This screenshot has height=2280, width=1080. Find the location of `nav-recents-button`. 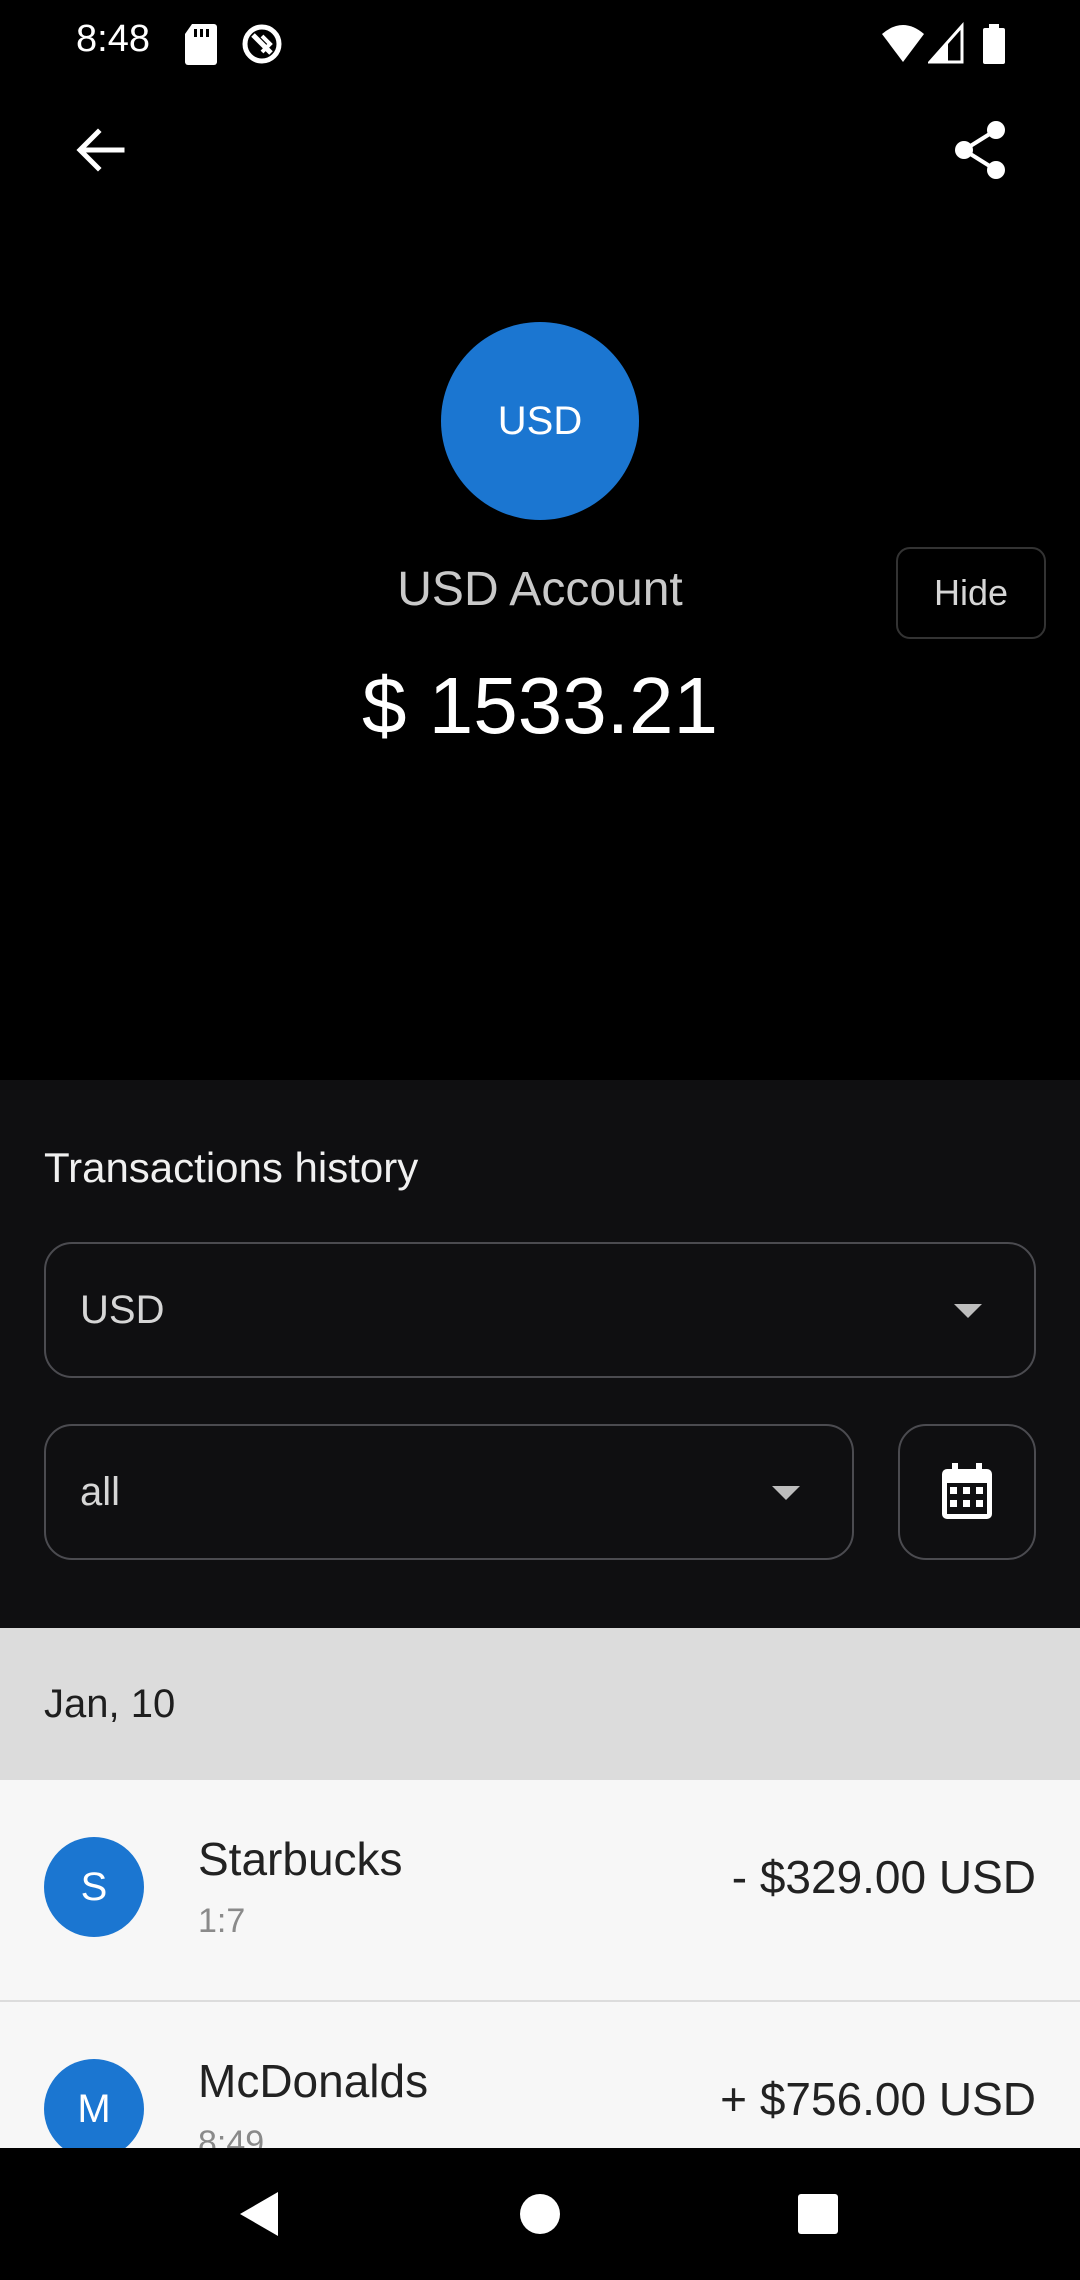

nav-recents-button is located at coordinates (818, 2214).